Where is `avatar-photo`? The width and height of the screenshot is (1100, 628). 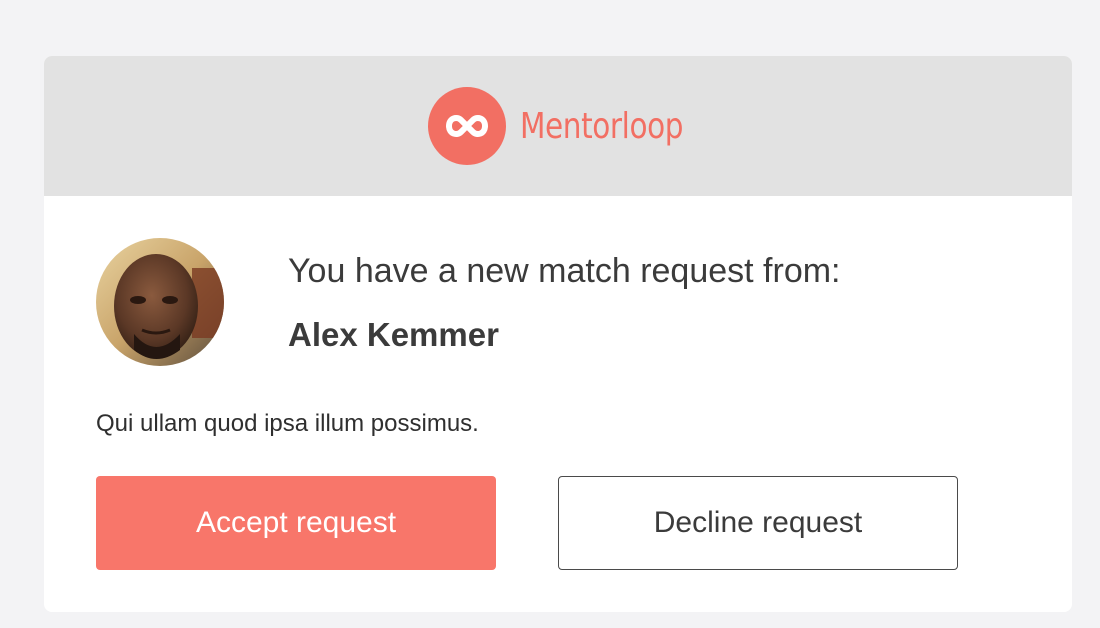
avatar-photo is located at coordinates (160, 302).